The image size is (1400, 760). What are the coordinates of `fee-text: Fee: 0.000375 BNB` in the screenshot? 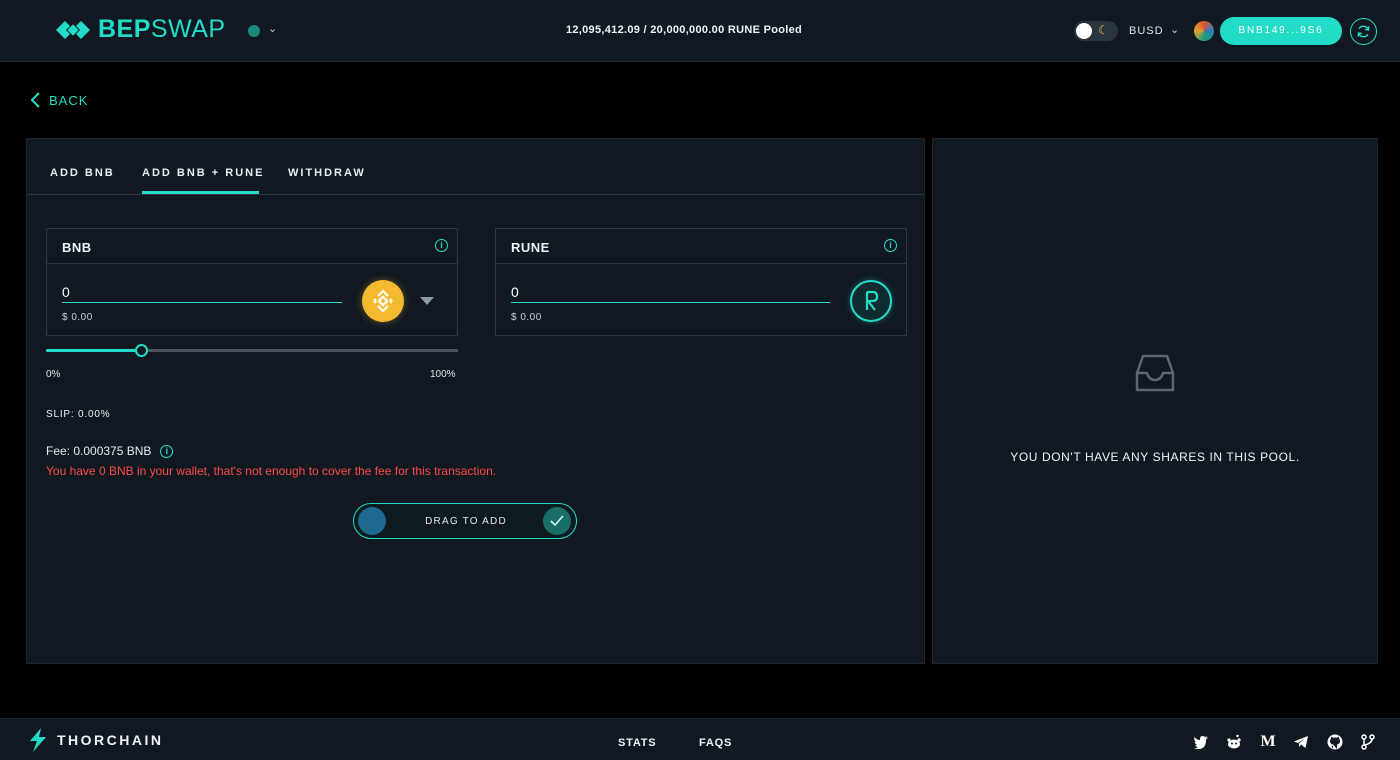 It's located at (99, 451).